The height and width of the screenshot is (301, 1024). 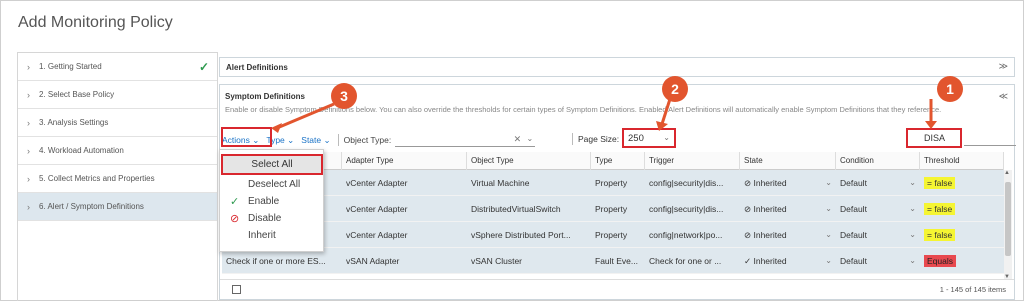 I want to click on callout-2: 2, so click(x=675, y=89).